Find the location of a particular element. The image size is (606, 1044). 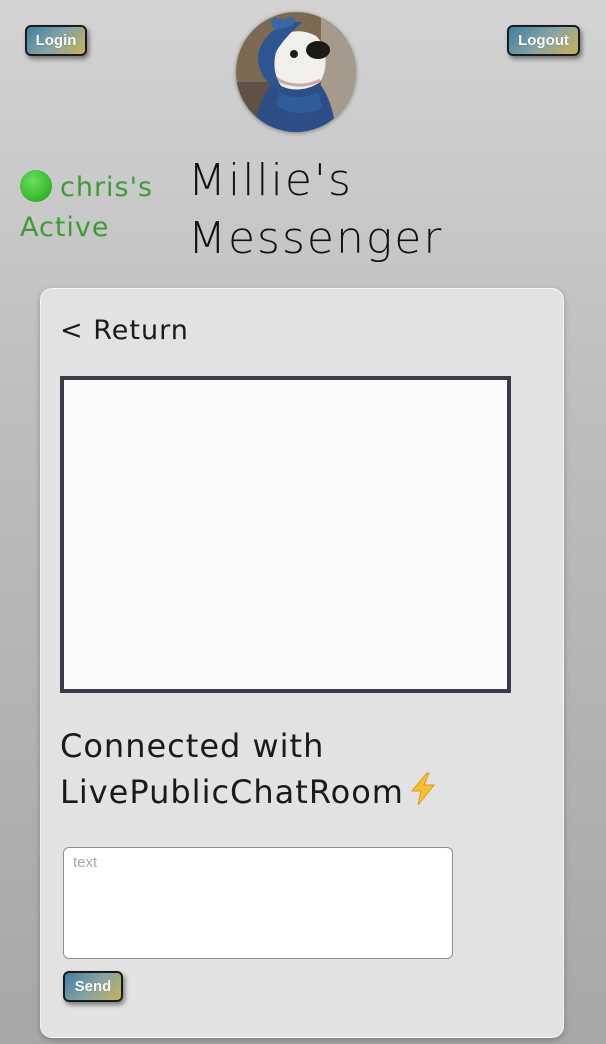

lightning-bolt-icon is located at coordinates (423, 795).